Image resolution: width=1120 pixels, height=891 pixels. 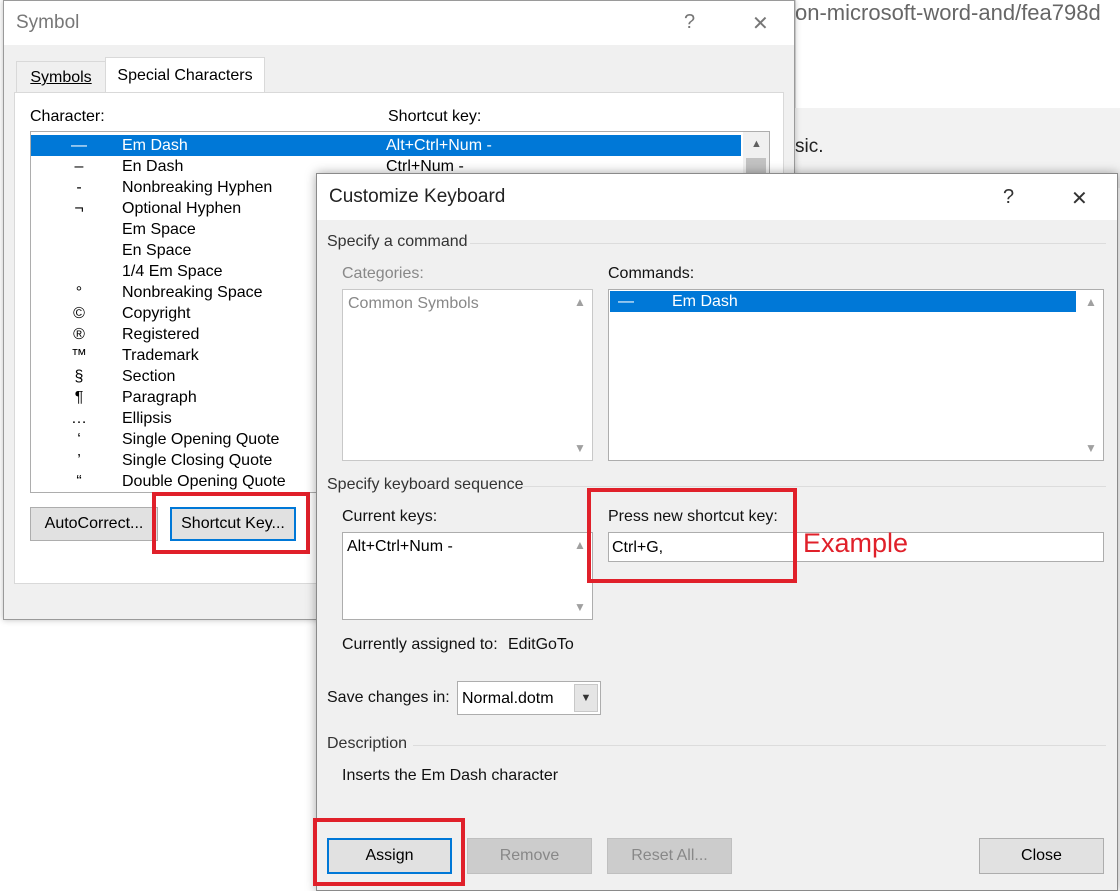 I want to click on description-text: Inserts the Em Dash character, so click(x=450, y=775).